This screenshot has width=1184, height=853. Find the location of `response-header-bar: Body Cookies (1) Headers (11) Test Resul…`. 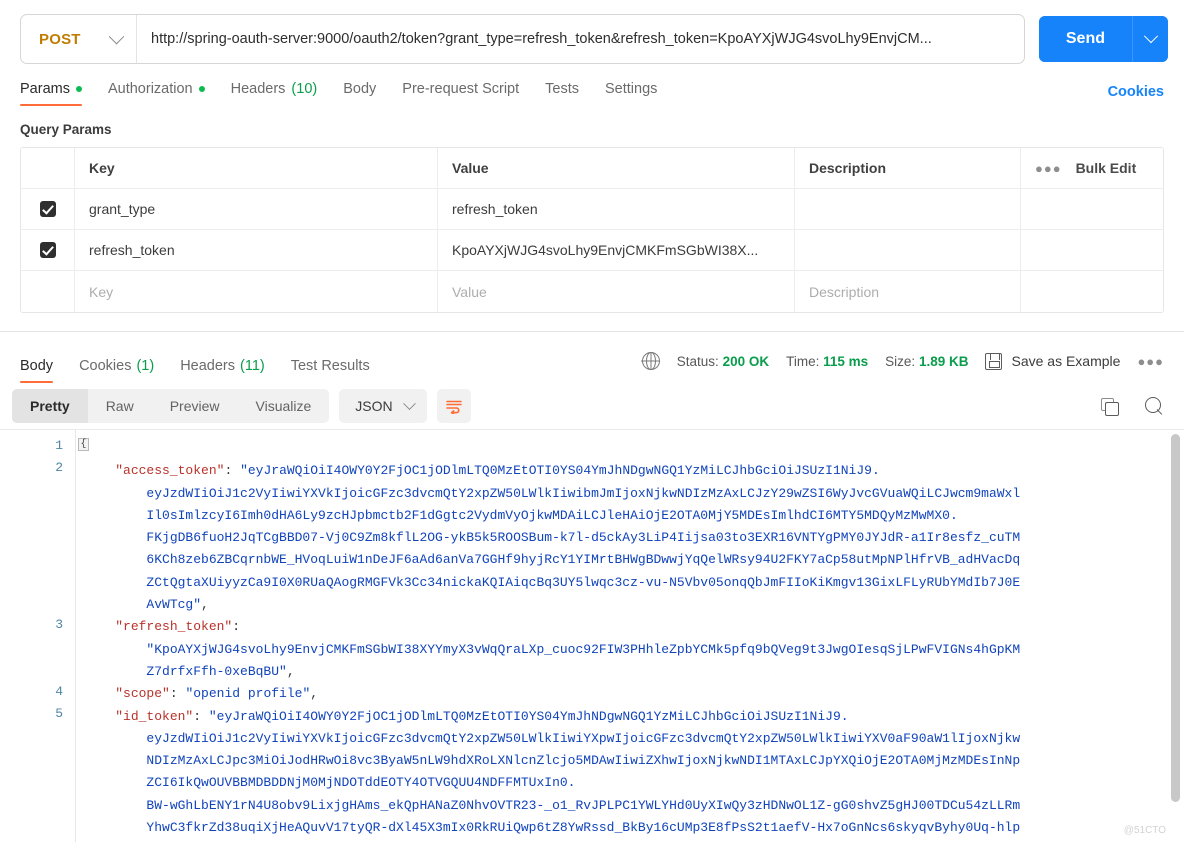

response-header-bar: Body Cookies (1) Headers (11) Test Resul… is located at coordinates (592, 361).